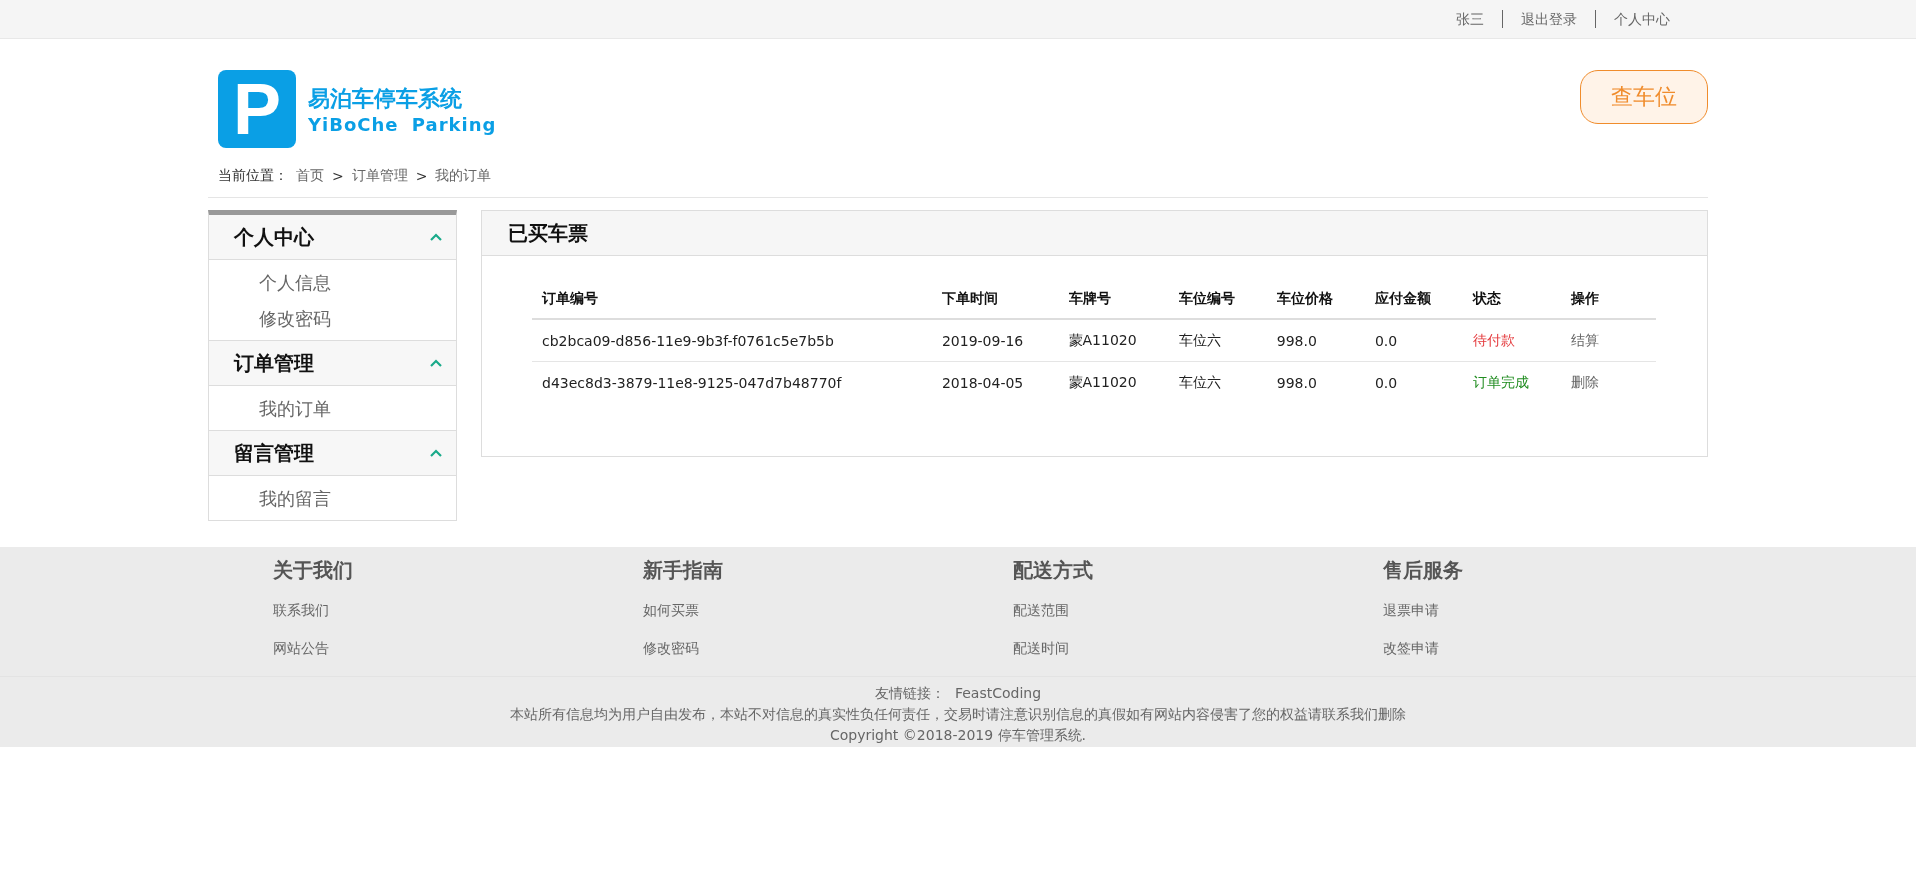 This screenshot has width=1916, height=895. What do you see at coordinates (958, 715) in the screenshot?
I see `disclaimer: 本站所有信息均为用户自由发布，本站不对信息的真实性负任何责任，交易时请注意识别信息的真假如有网站内容侵害了您的权益请联系我们删除` at bounding box center [958, 715].